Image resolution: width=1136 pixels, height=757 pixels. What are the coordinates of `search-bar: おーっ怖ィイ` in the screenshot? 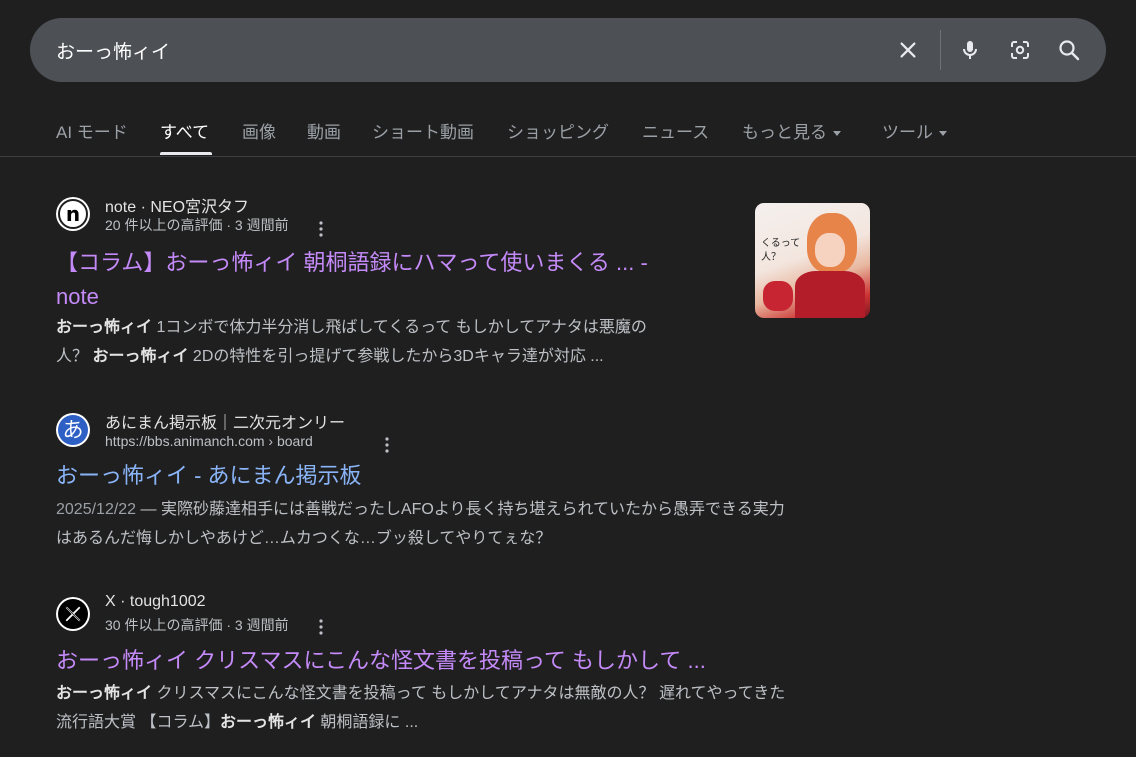 It's located at (568, 50).